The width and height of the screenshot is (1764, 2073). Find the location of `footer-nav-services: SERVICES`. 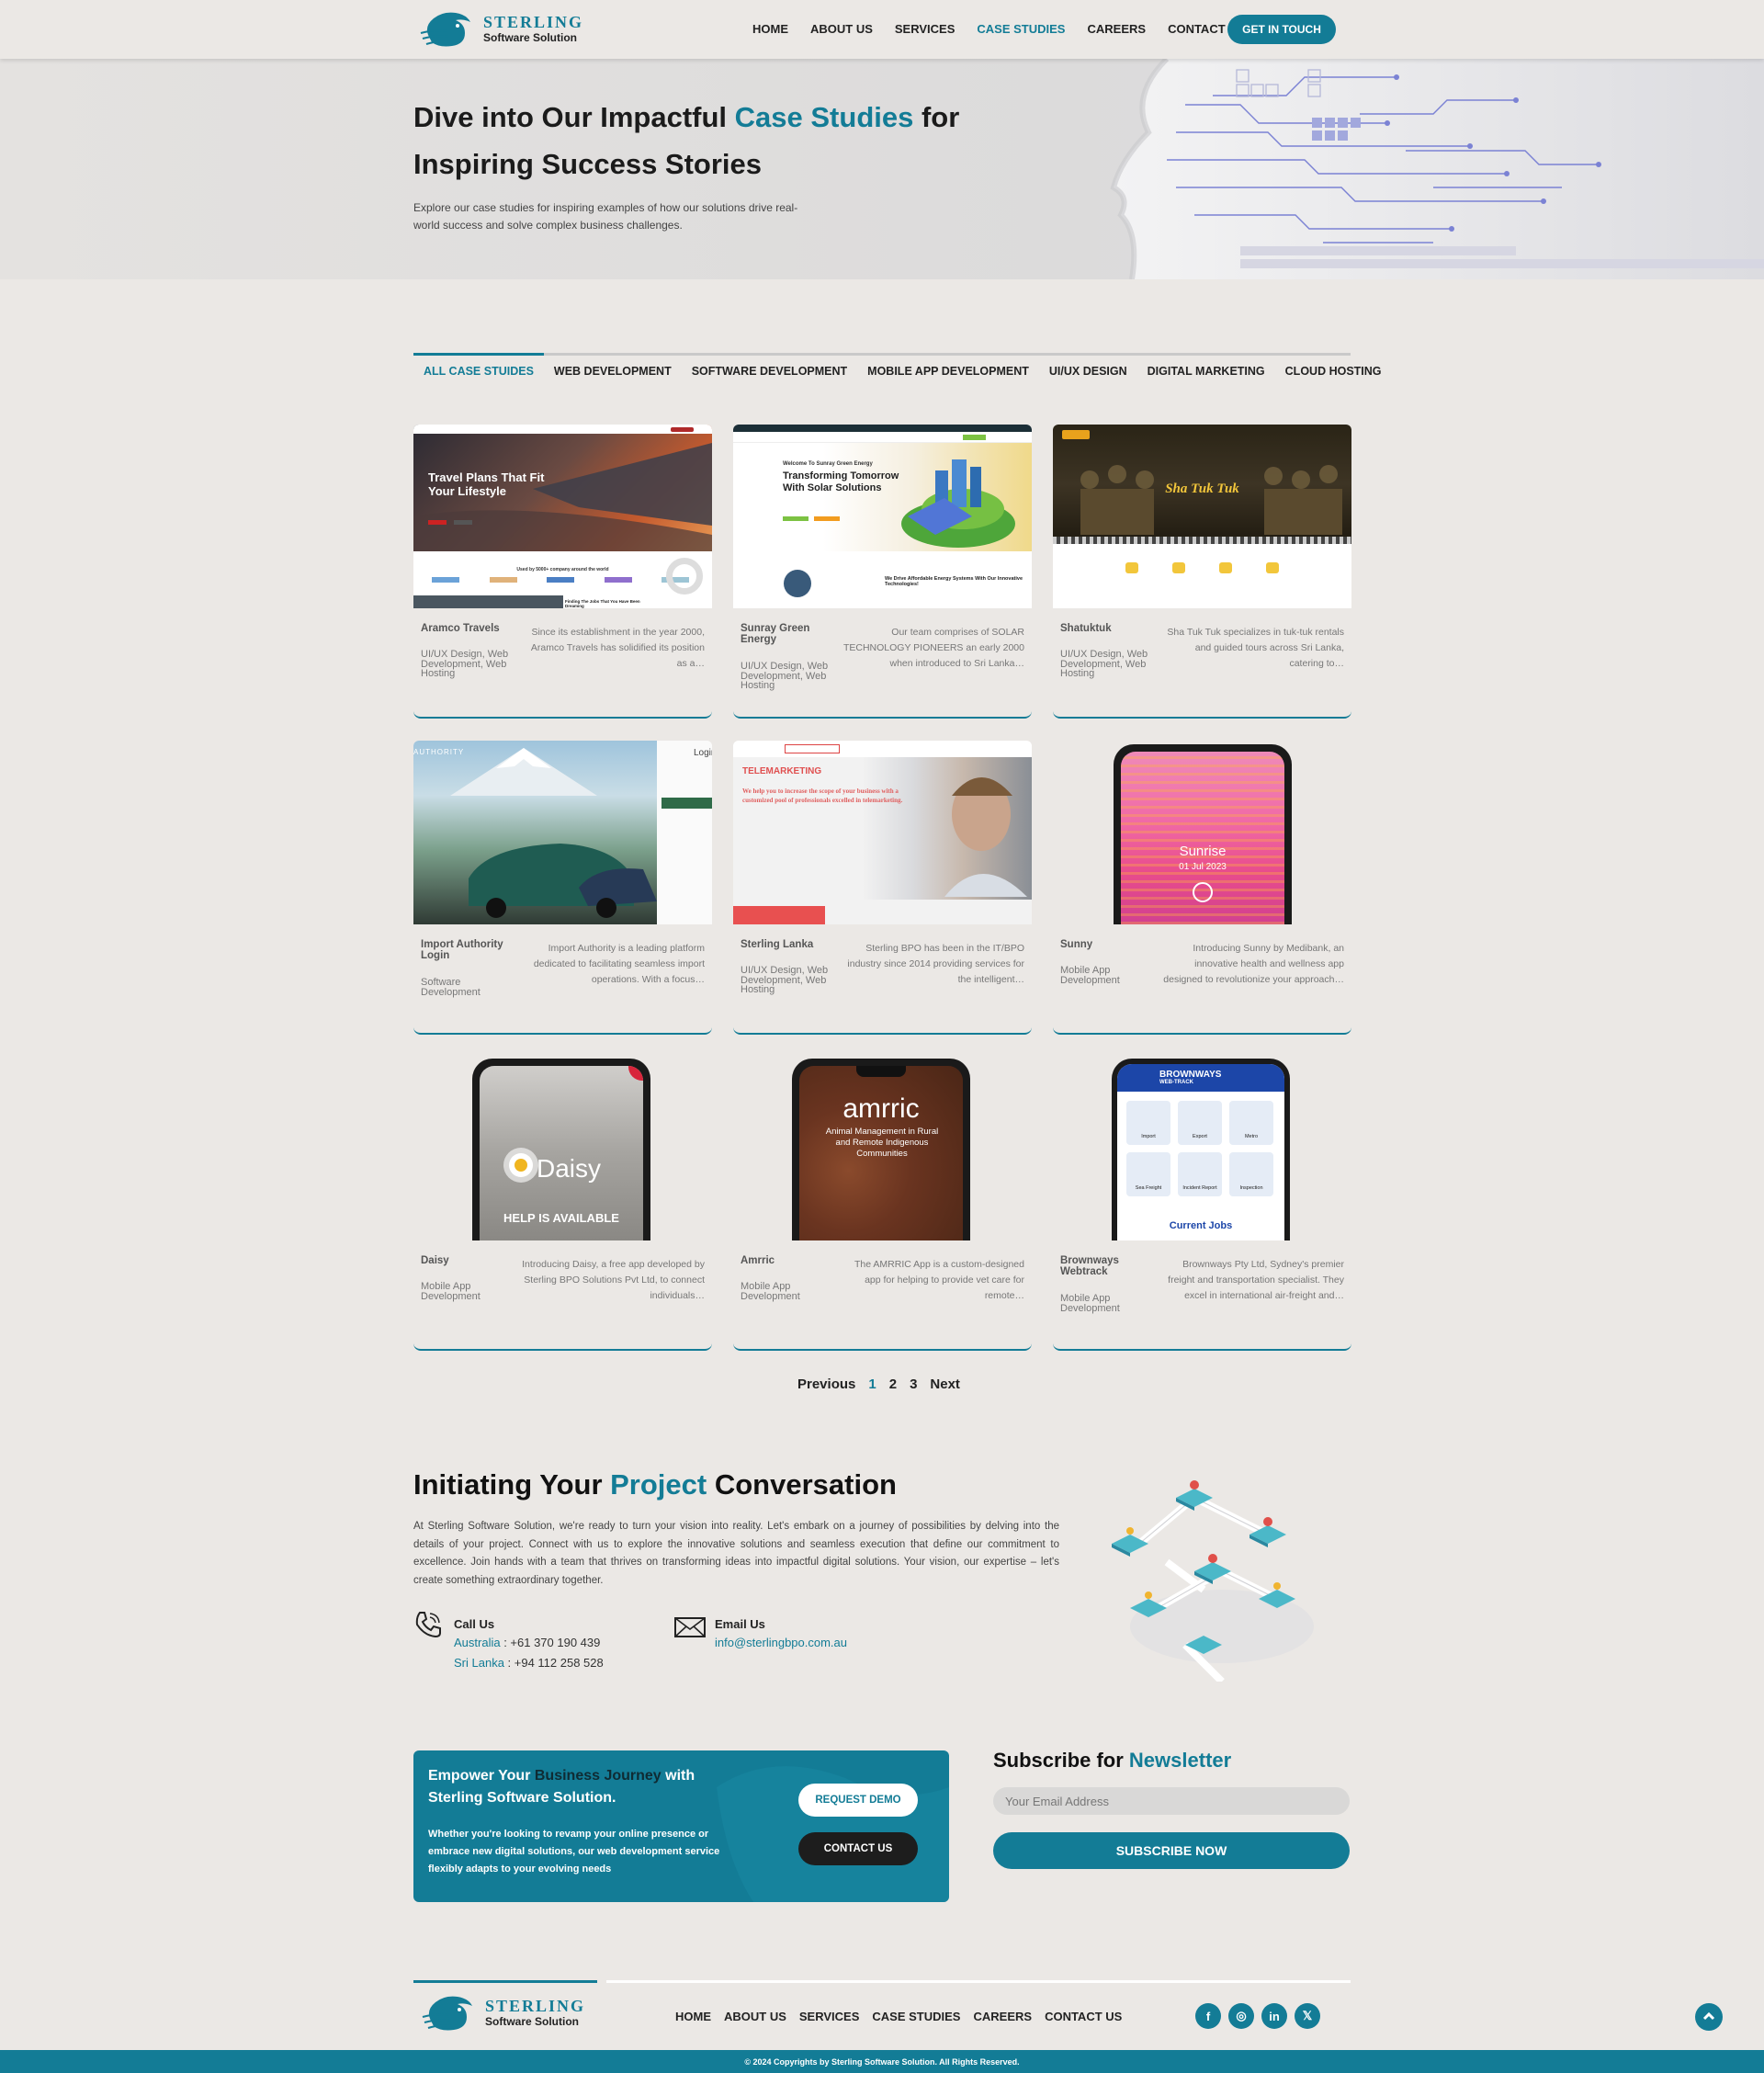

footer-nav-services: SERVICES is located at coordinates (829, 2017).